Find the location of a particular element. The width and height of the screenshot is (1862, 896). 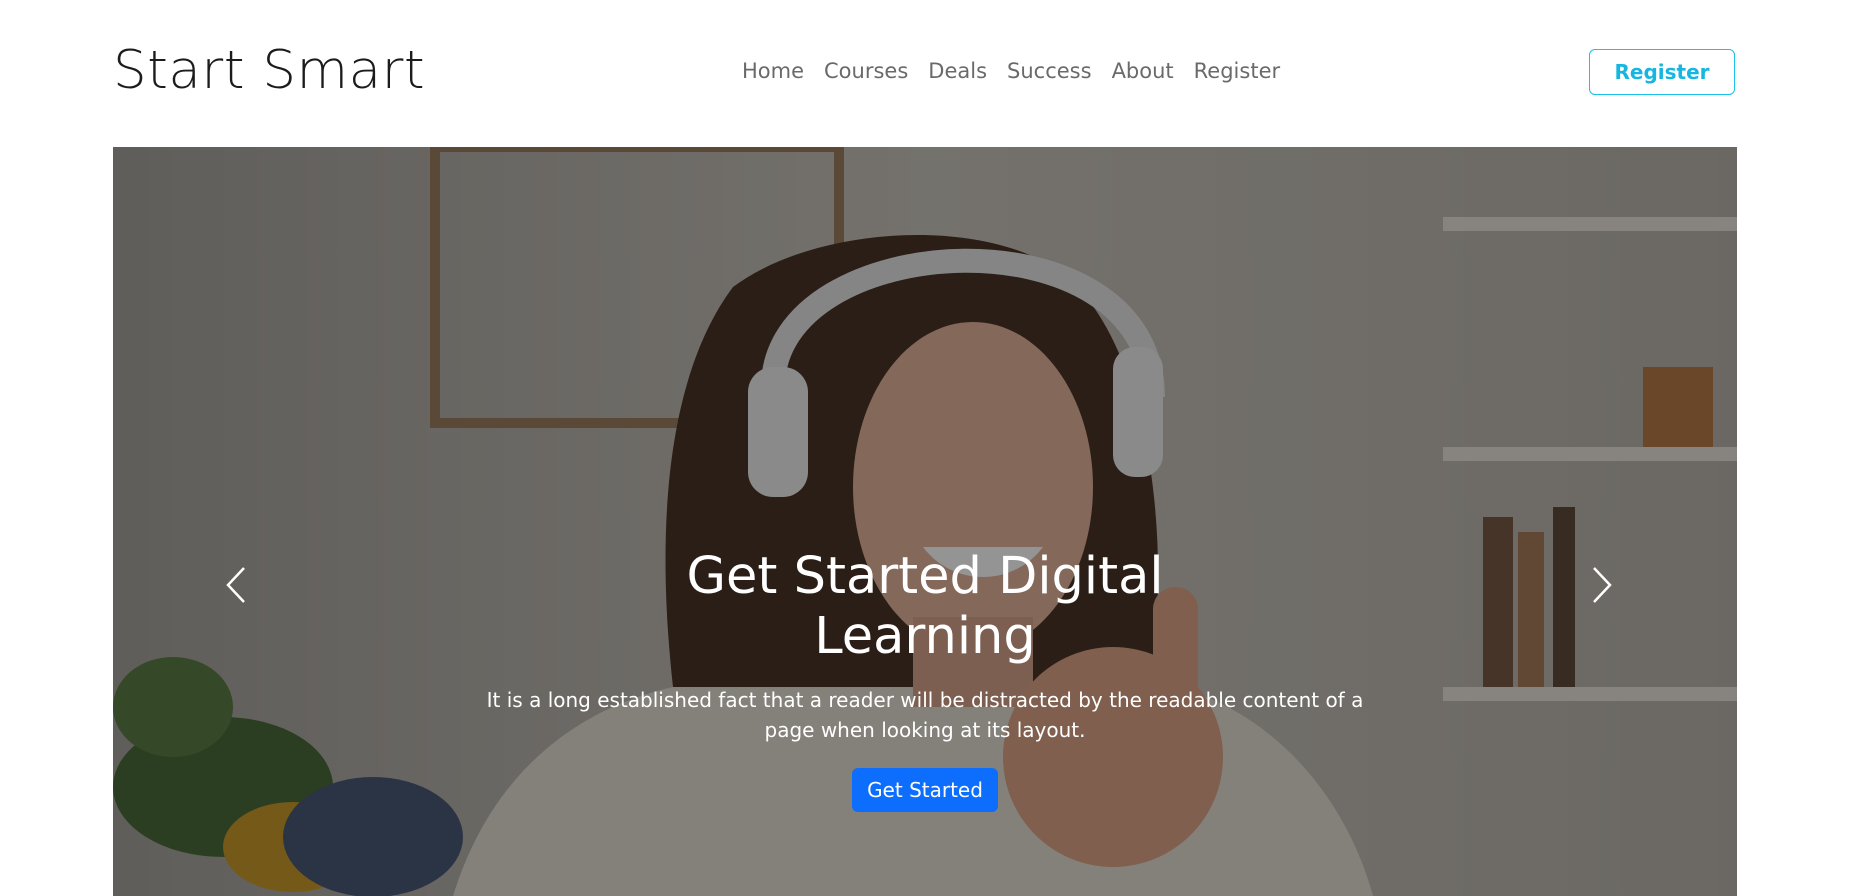

chevron-left-icon is located at coordinates (235, 585).